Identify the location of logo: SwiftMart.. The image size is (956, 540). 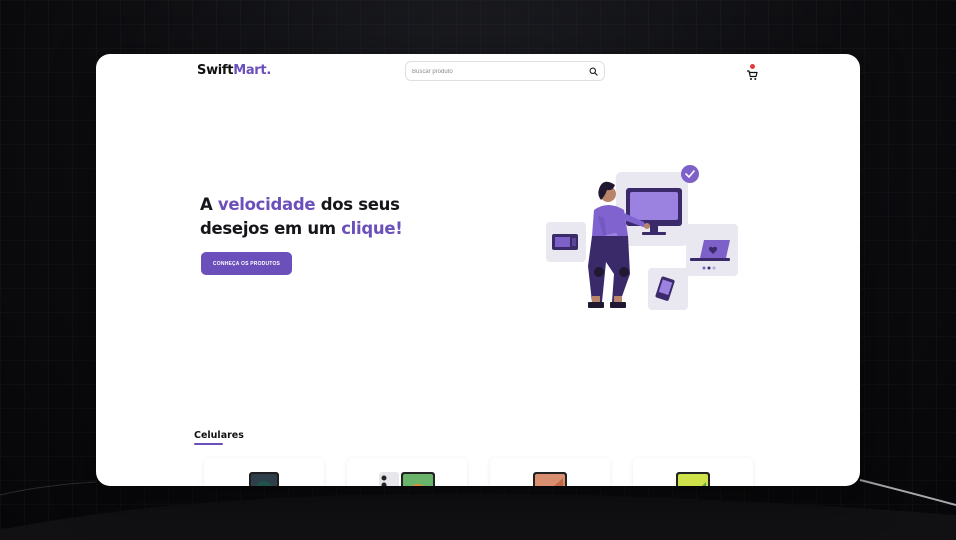
(234, 70).